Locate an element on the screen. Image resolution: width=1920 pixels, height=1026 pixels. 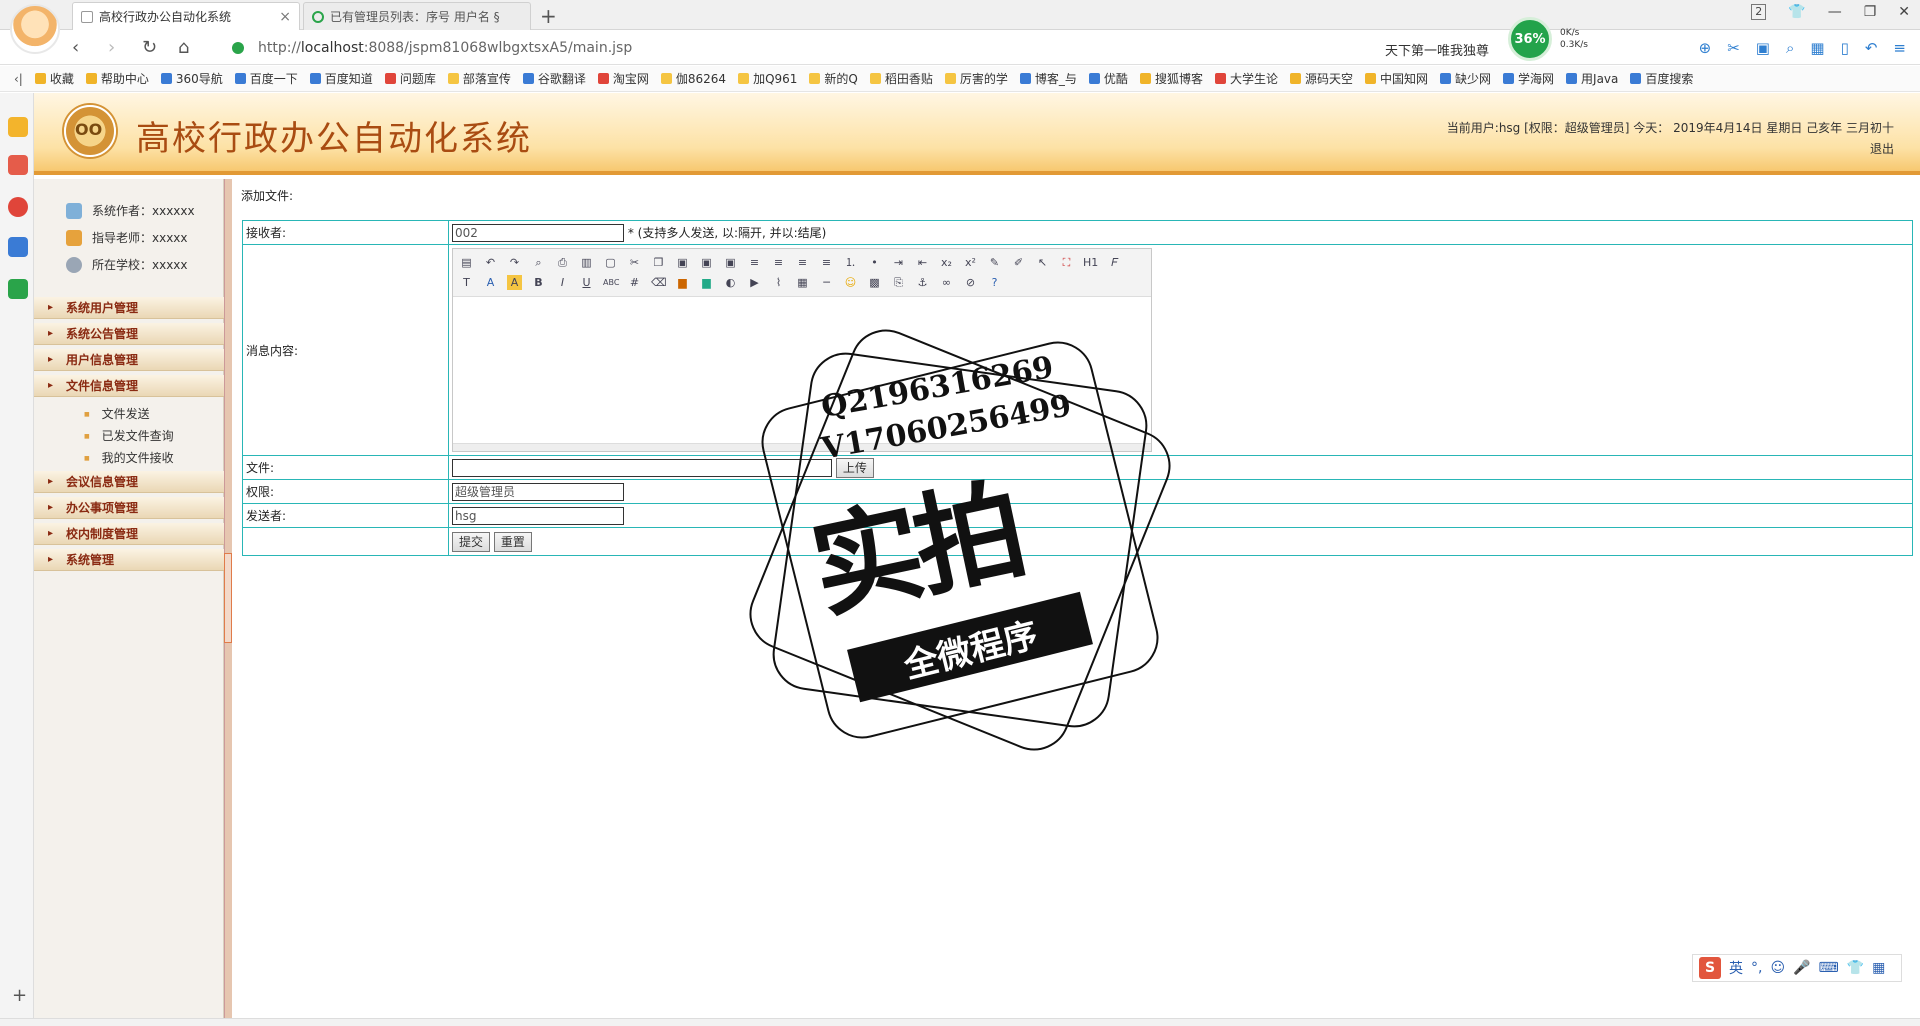
media-icon: ▶ is located at coordinates (754, 282).